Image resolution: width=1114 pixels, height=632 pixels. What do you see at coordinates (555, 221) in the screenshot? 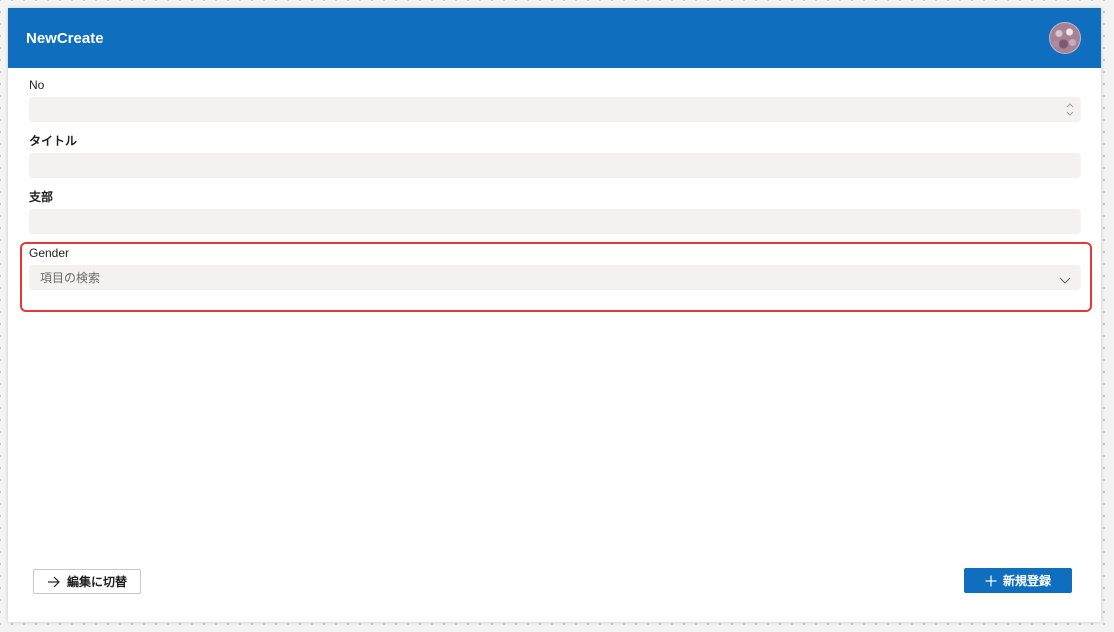
I see `branch-text-input` at bounding box center [555, 221].